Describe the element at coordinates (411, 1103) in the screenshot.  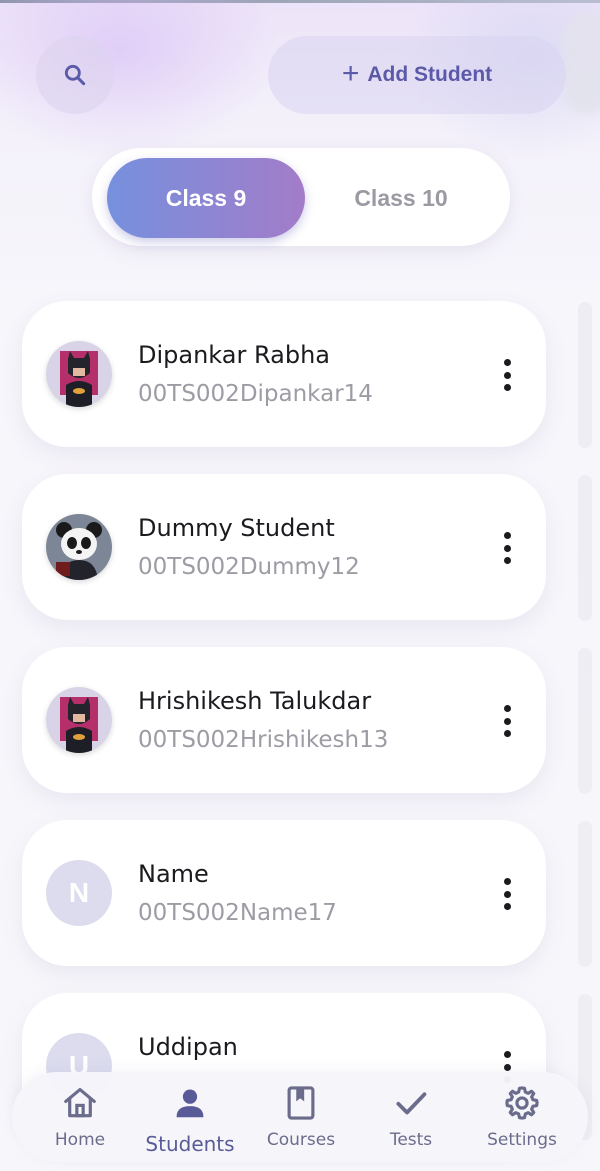
I see `check-icon` at that location.